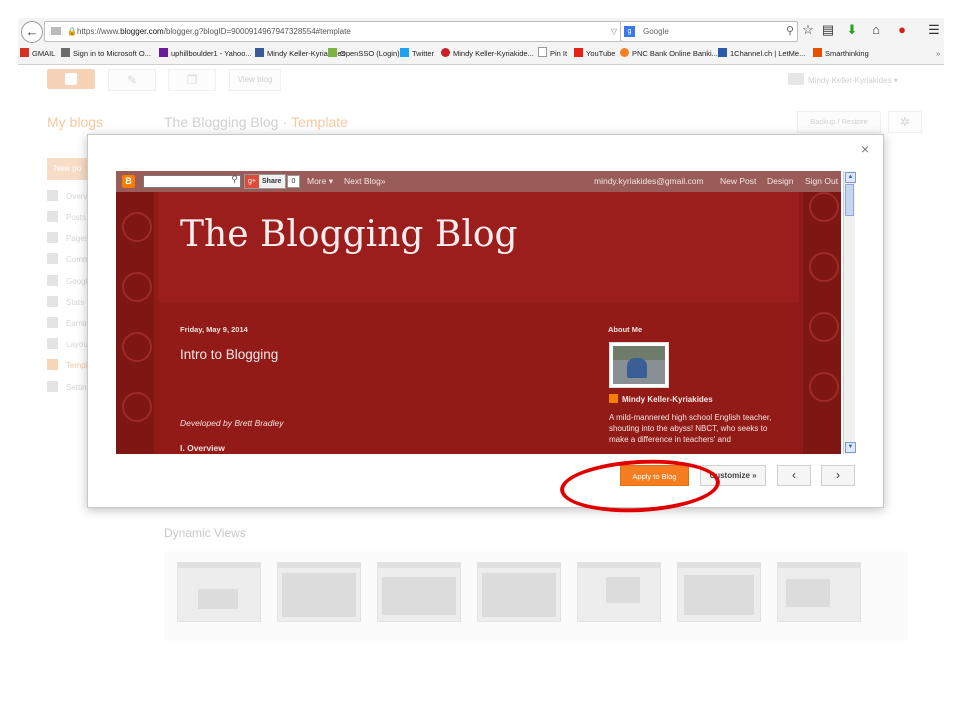 The image size is (960, 720). What do you see at coordinates (72, 31) in the screenshot?
I see `lock-icon: 🔒` at bounding box center [72, 31].